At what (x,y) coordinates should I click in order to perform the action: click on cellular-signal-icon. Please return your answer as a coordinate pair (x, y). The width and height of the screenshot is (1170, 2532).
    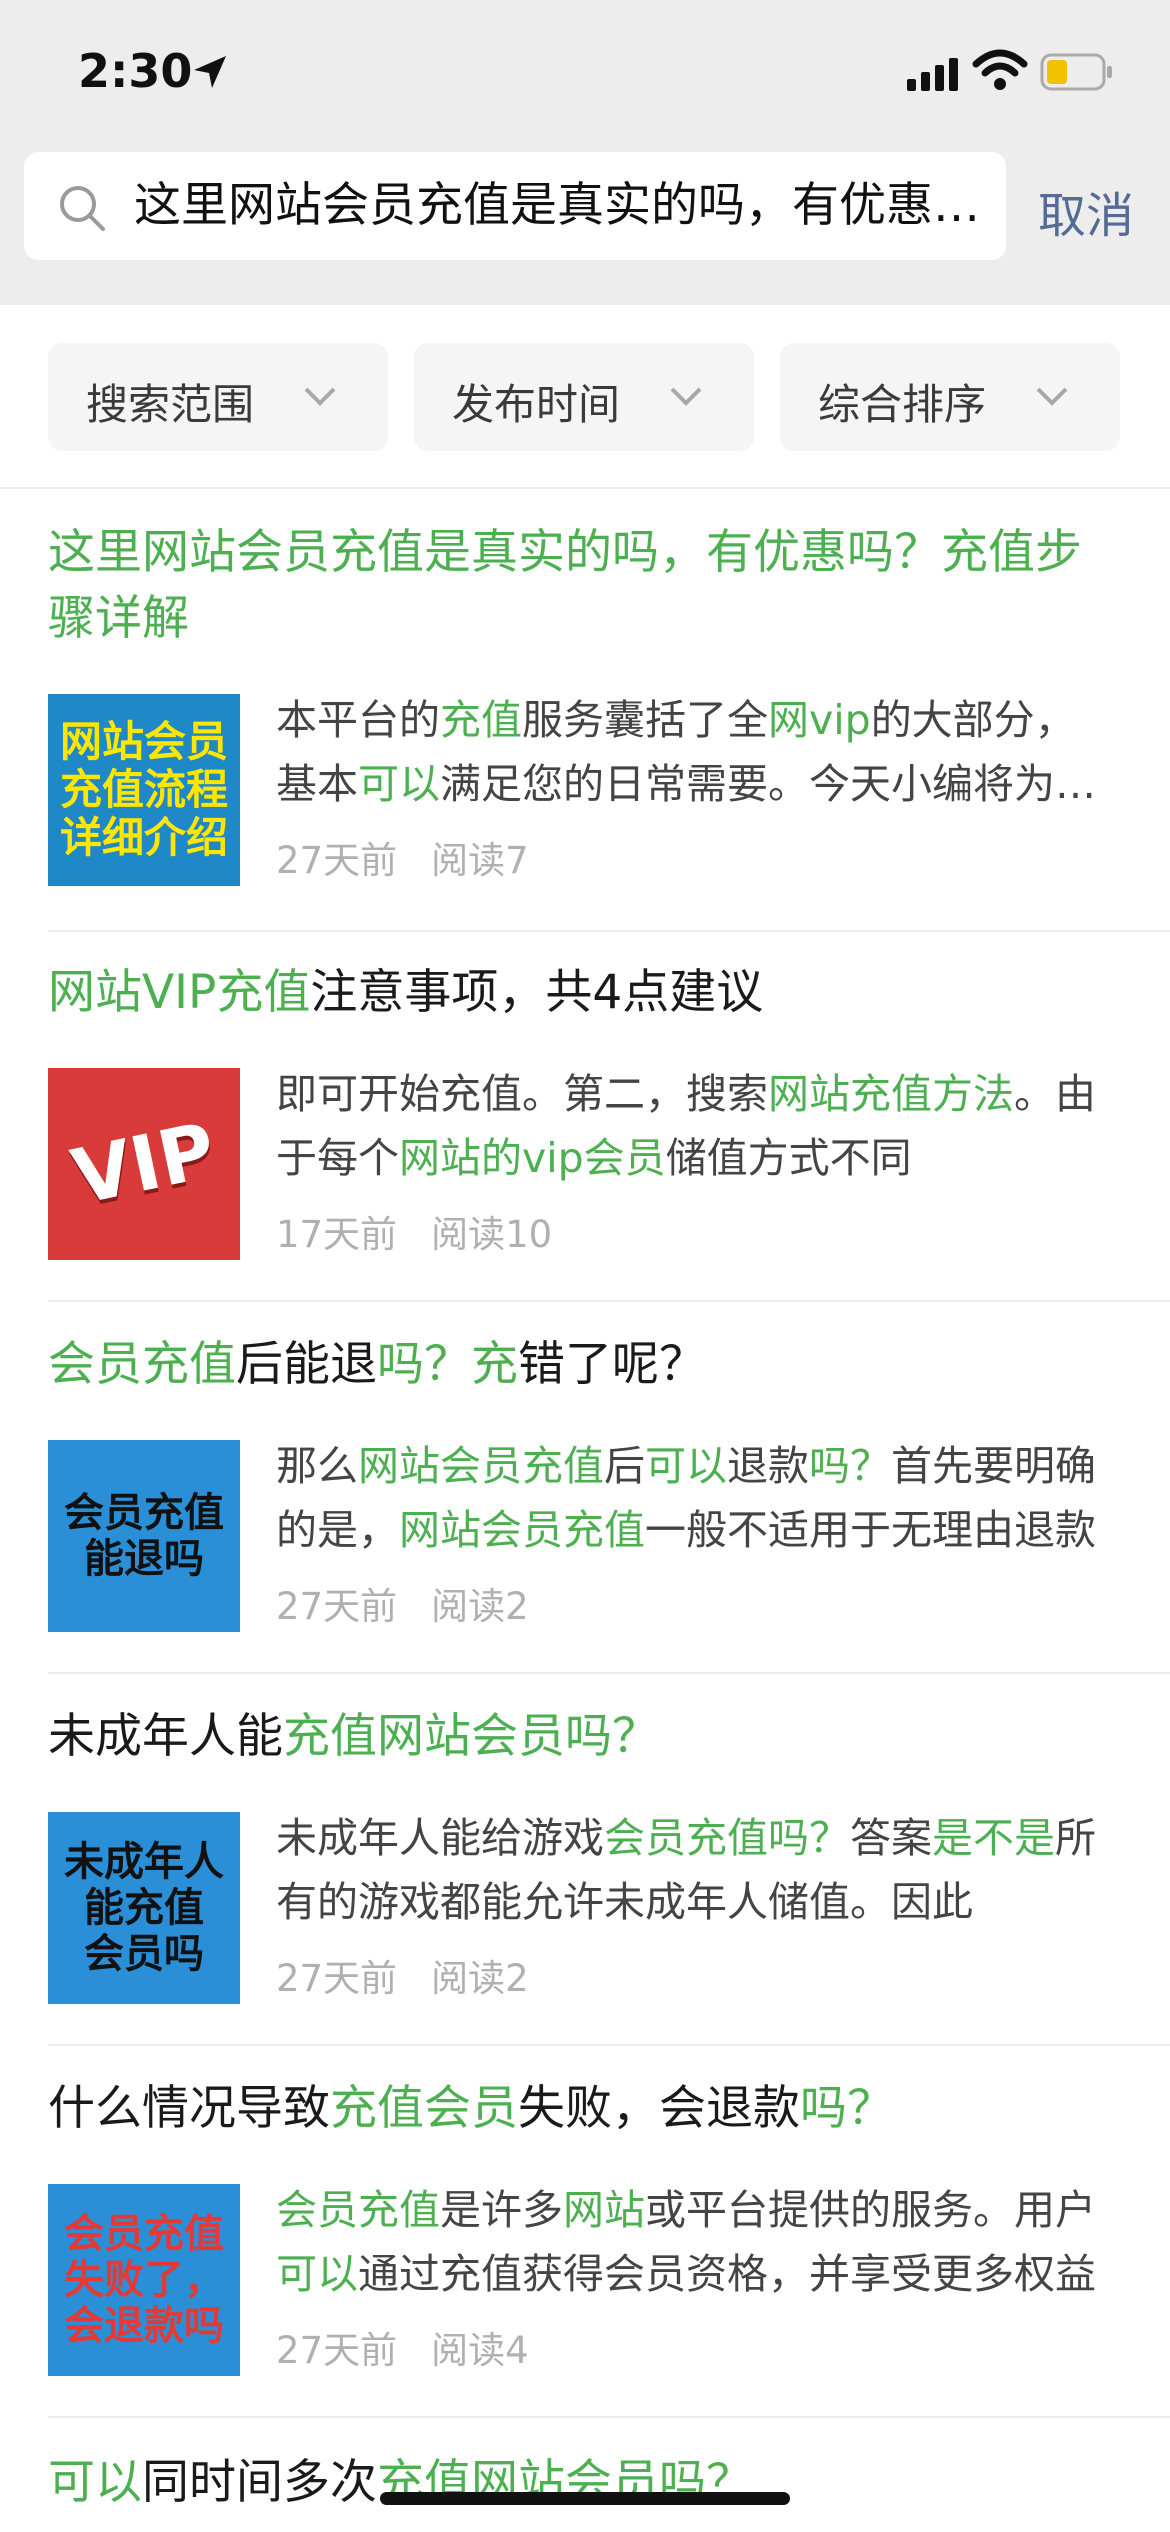
    Looking at the image, I should click on (932, 74).